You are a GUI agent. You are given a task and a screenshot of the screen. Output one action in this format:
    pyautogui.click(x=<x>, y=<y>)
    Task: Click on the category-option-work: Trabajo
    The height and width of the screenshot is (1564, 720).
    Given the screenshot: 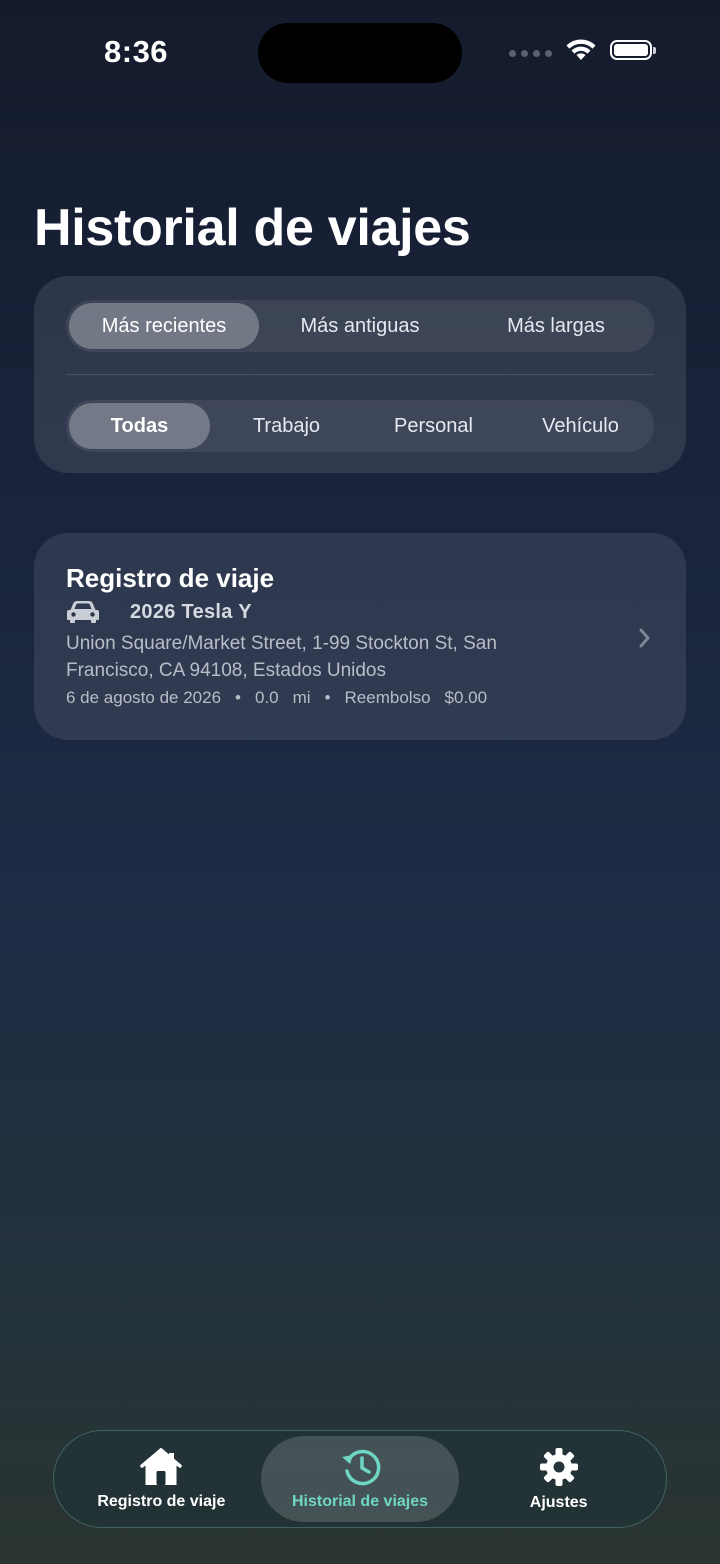 What is the action you would take?
    pyautogui.click(x=286, y=426)
    